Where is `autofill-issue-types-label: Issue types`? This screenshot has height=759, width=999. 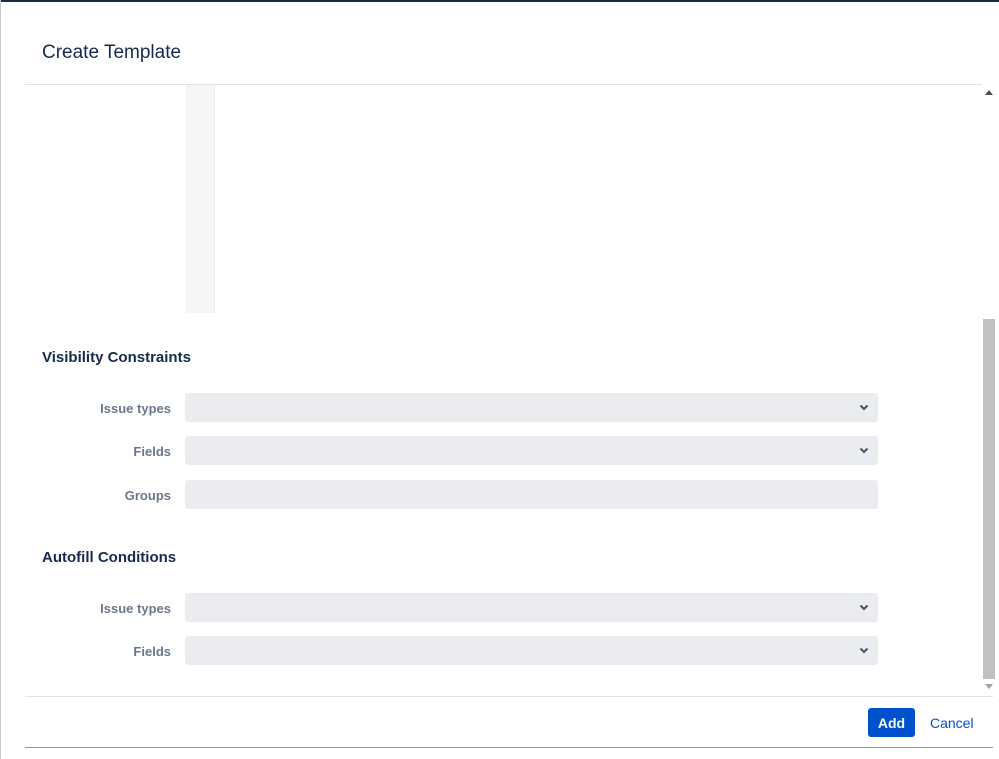
autofill-issue-types-label: Issue types is located at coordinates (135, 608).